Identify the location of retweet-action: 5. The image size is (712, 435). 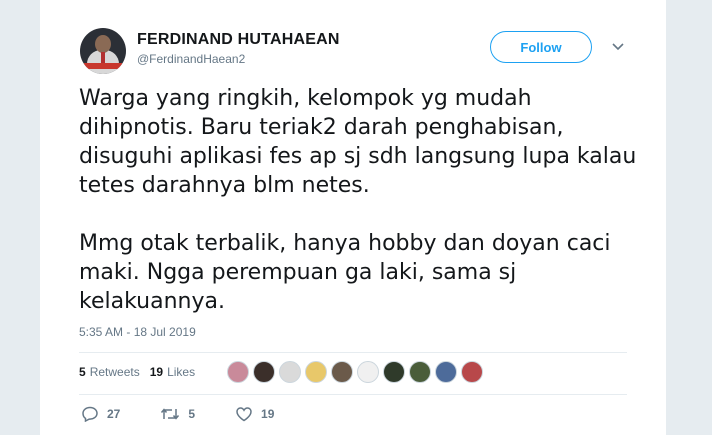
(177, 414).